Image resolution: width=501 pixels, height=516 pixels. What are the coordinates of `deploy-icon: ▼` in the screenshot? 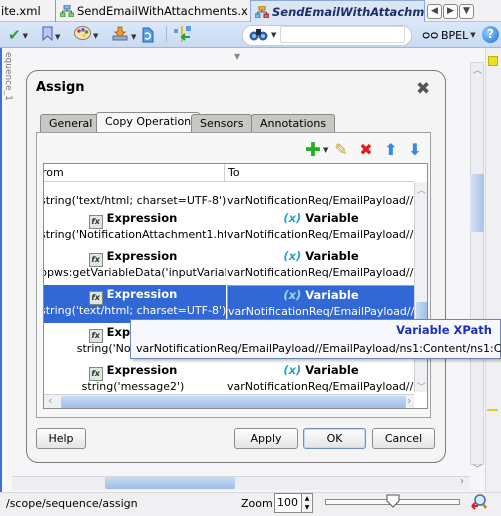 It's located at (124, 35).